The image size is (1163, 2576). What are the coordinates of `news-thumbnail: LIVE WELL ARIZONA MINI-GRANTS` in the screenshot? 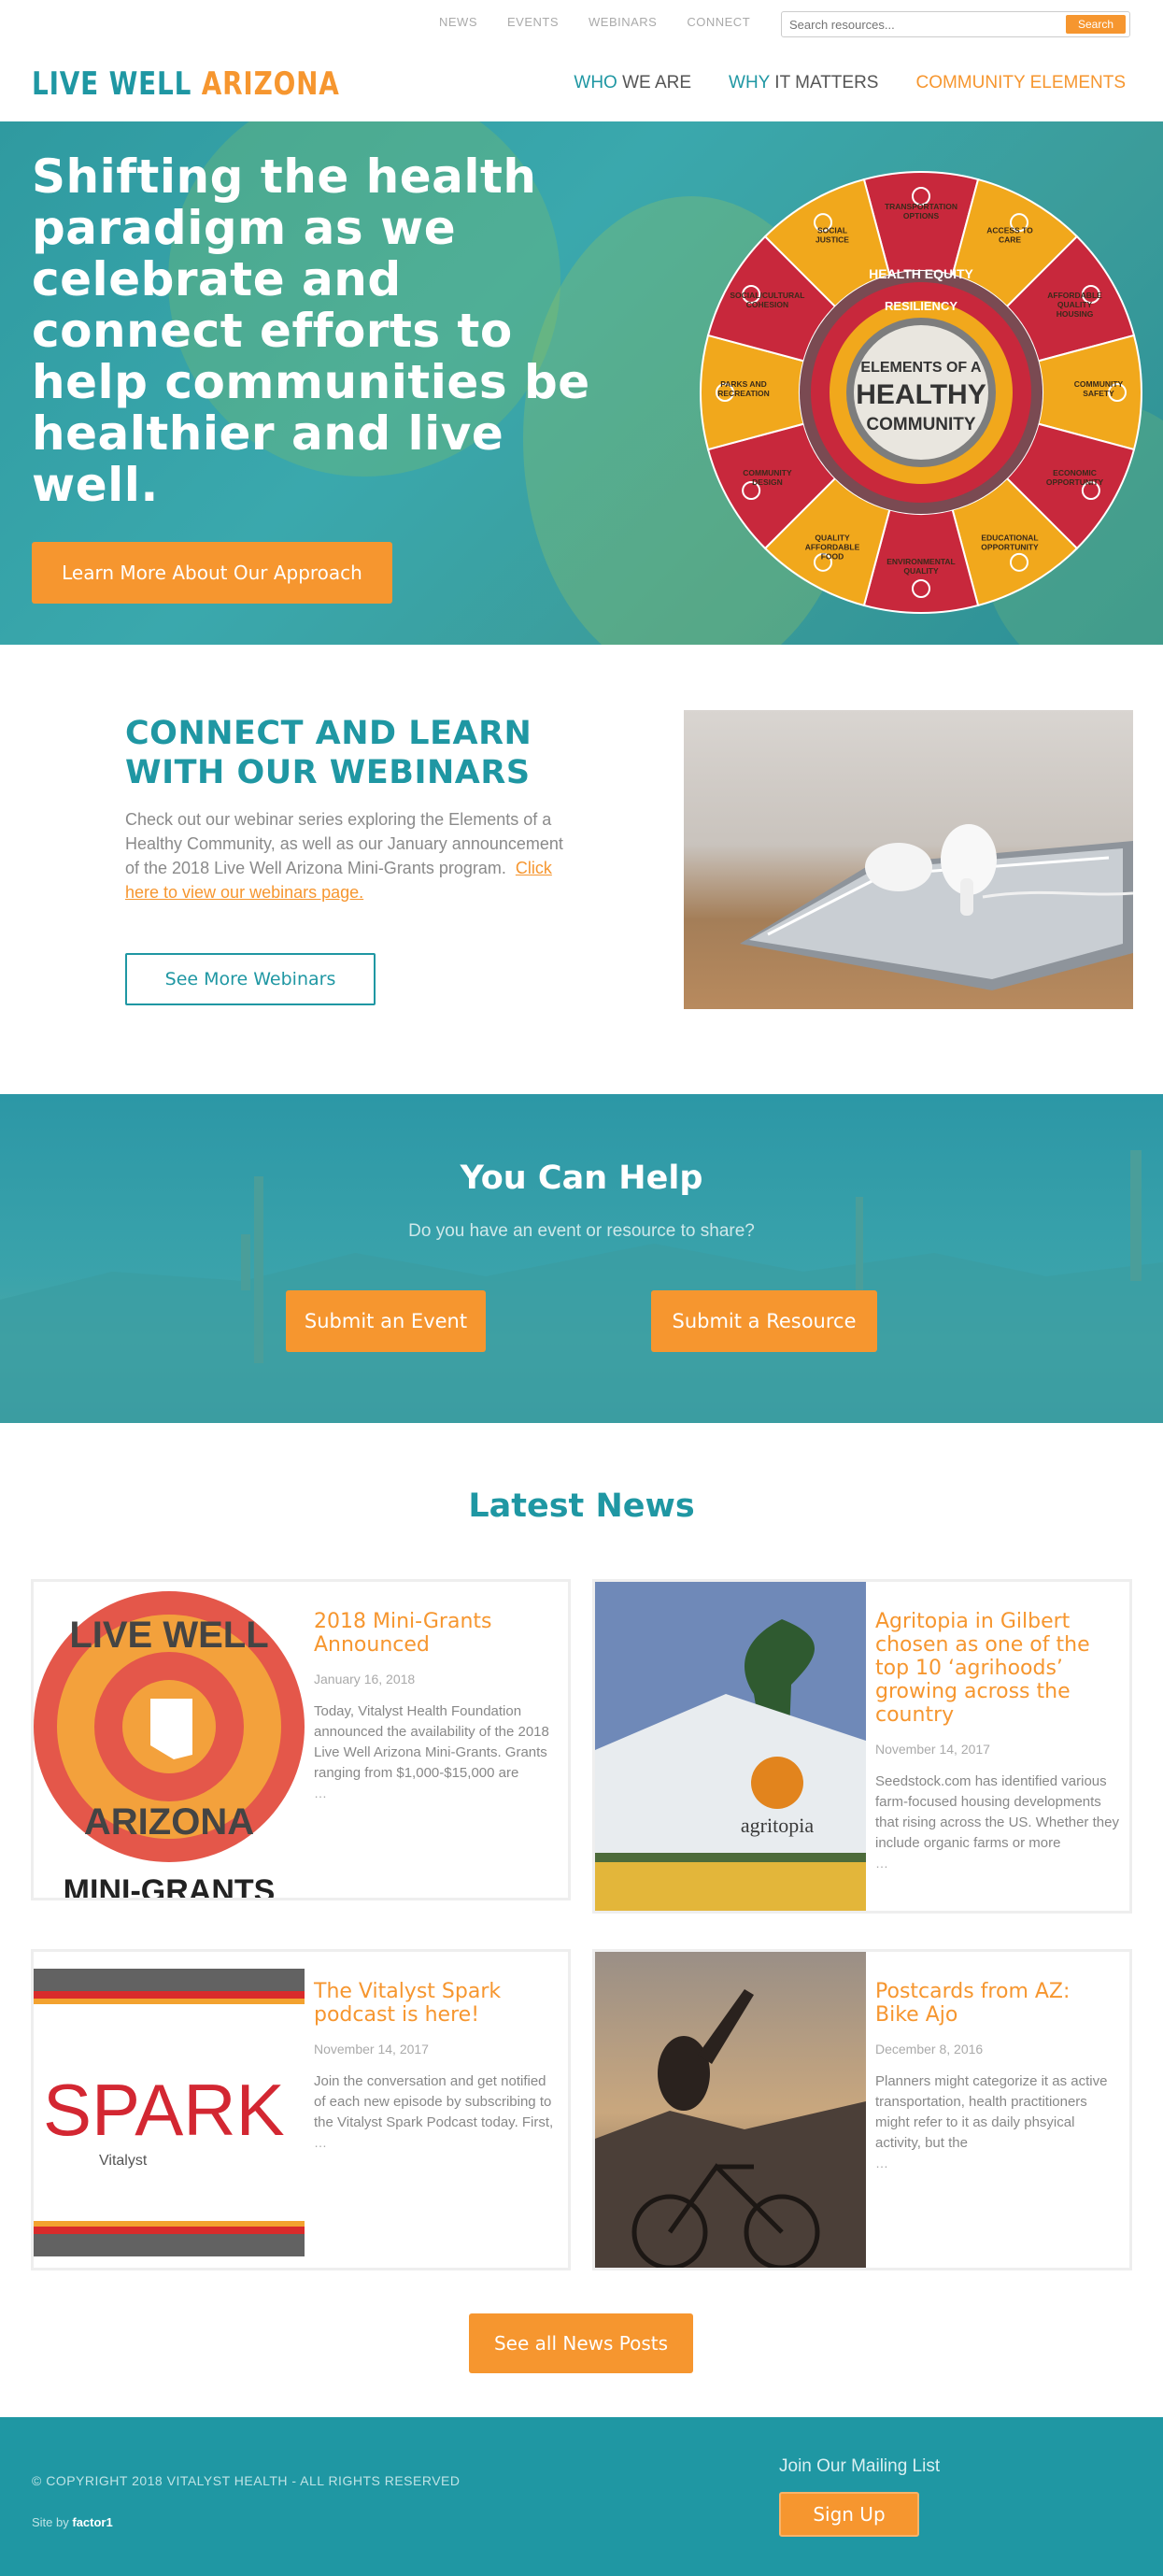 It's located at (169, 1740).